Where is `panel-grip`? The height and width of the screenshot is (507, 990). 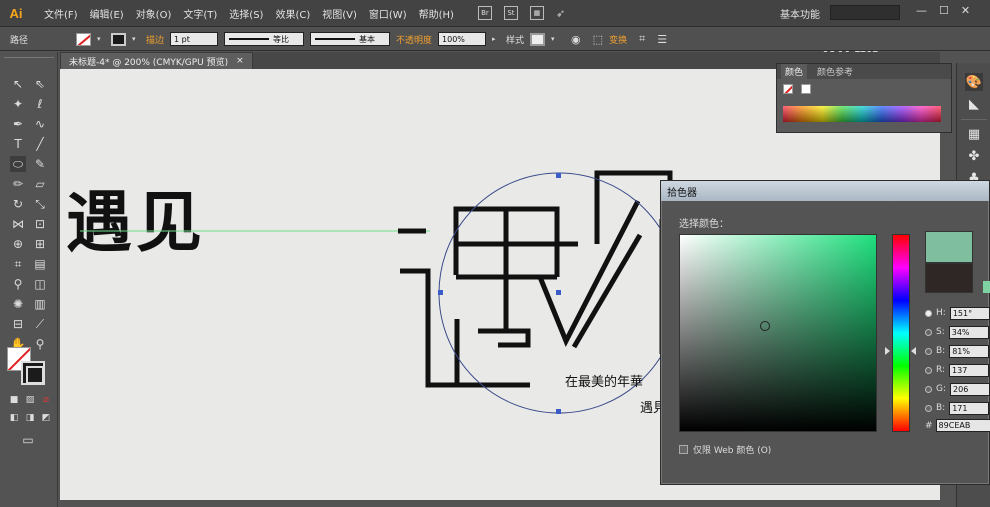 panel-grip is located at coordinates (29, 55).